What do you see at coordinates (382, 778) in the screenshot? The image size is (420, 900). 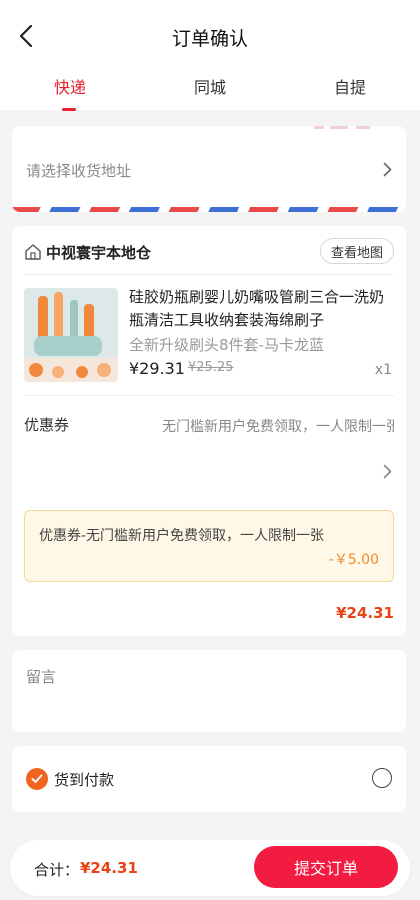 I see `payment-radio` at bounding box center [382, 778].